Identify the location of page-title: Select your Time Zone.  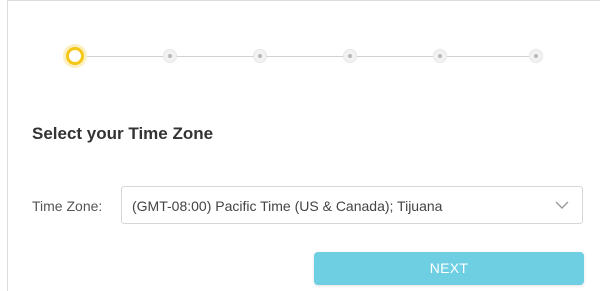
(123, 133).